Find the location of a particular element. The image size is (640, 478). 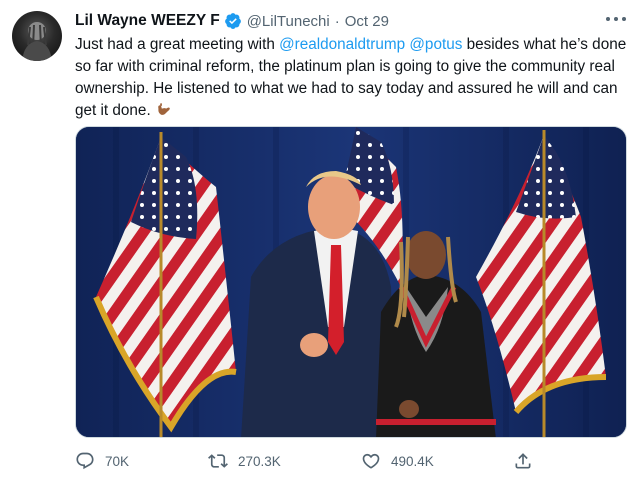

author-handle: @LilTunechi is located at coordinates (288, 21).